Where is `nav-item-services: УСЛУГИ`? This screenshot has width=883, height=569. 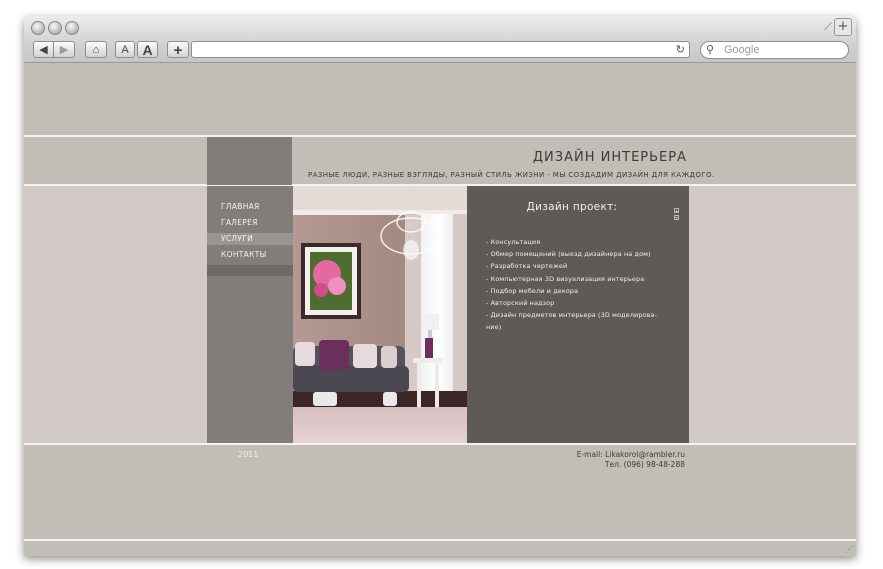
nav-item-services: УСЛУГИ is located at coordinates (250, 239).